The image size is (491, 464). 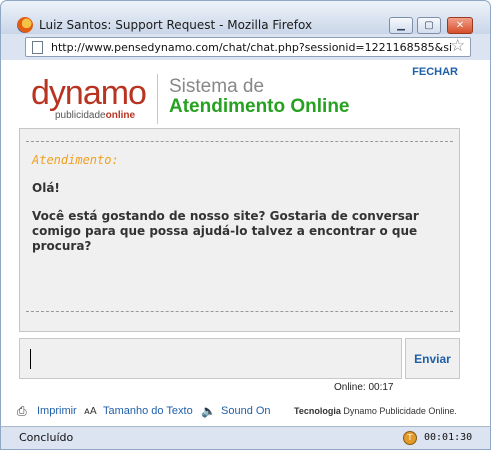 I want to click on close-window-button: ✕, so click(x=460, y=25).